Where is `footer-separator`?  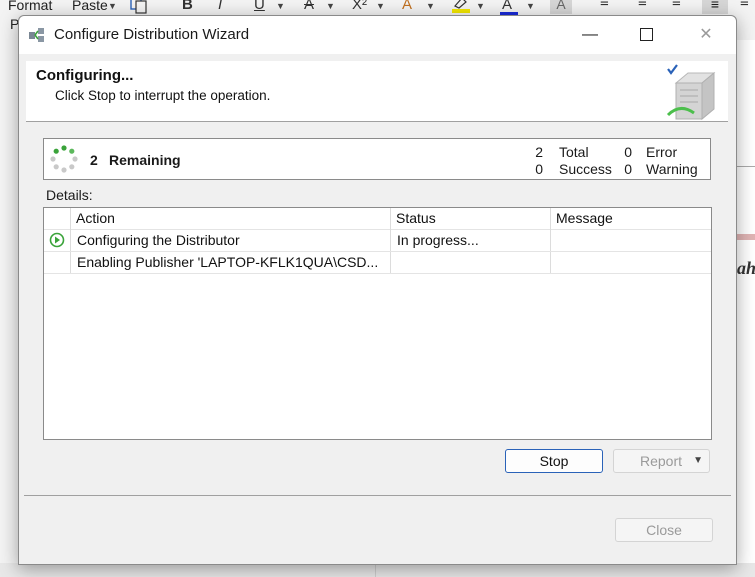 footer-separator is located at coordinates (377, 495).